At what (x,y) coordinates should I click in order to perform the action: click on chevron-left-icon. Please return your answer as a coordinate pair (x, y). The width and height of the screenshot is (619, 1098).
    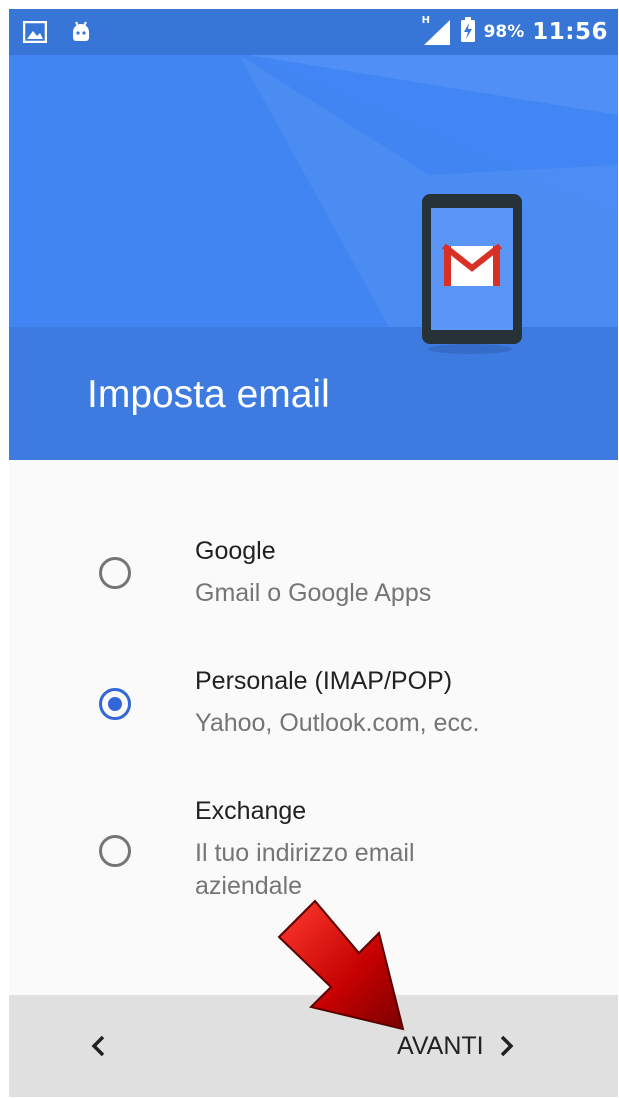
    Looking at the image, I should click on (98, 1046).